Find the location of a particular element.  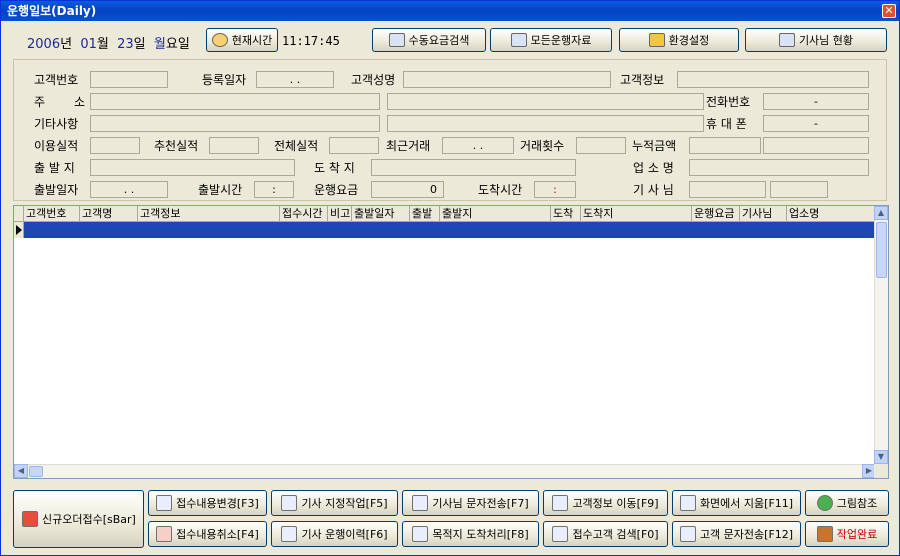

complete-button: 작업완료 is located at coordinates (847, 534).